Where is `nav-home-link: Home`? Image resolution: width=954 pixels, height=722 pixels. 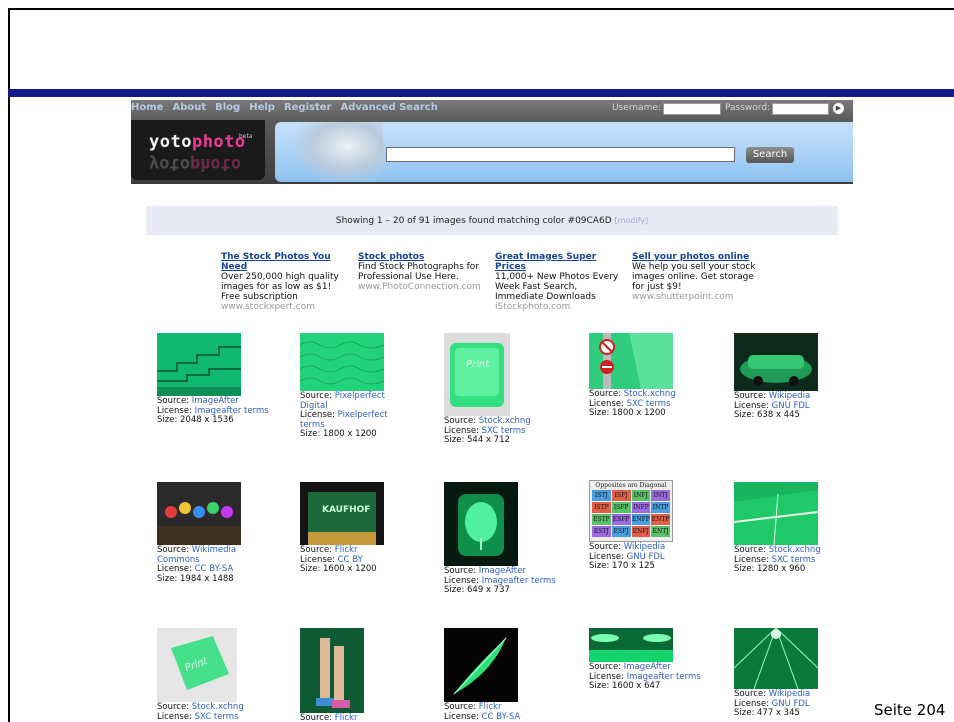
nav-home-link: Home is located at coordinates (147, 107).